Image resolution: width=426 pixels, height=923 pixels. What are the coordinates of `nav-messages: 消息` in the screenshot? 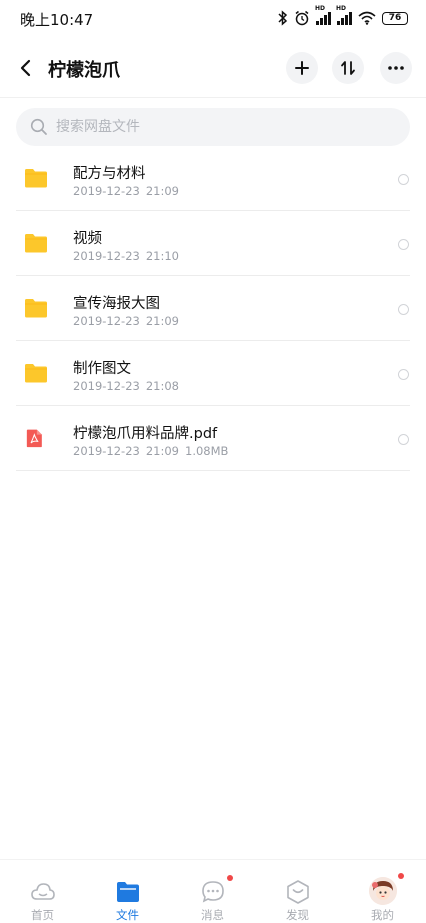 It's located at (212, 891).